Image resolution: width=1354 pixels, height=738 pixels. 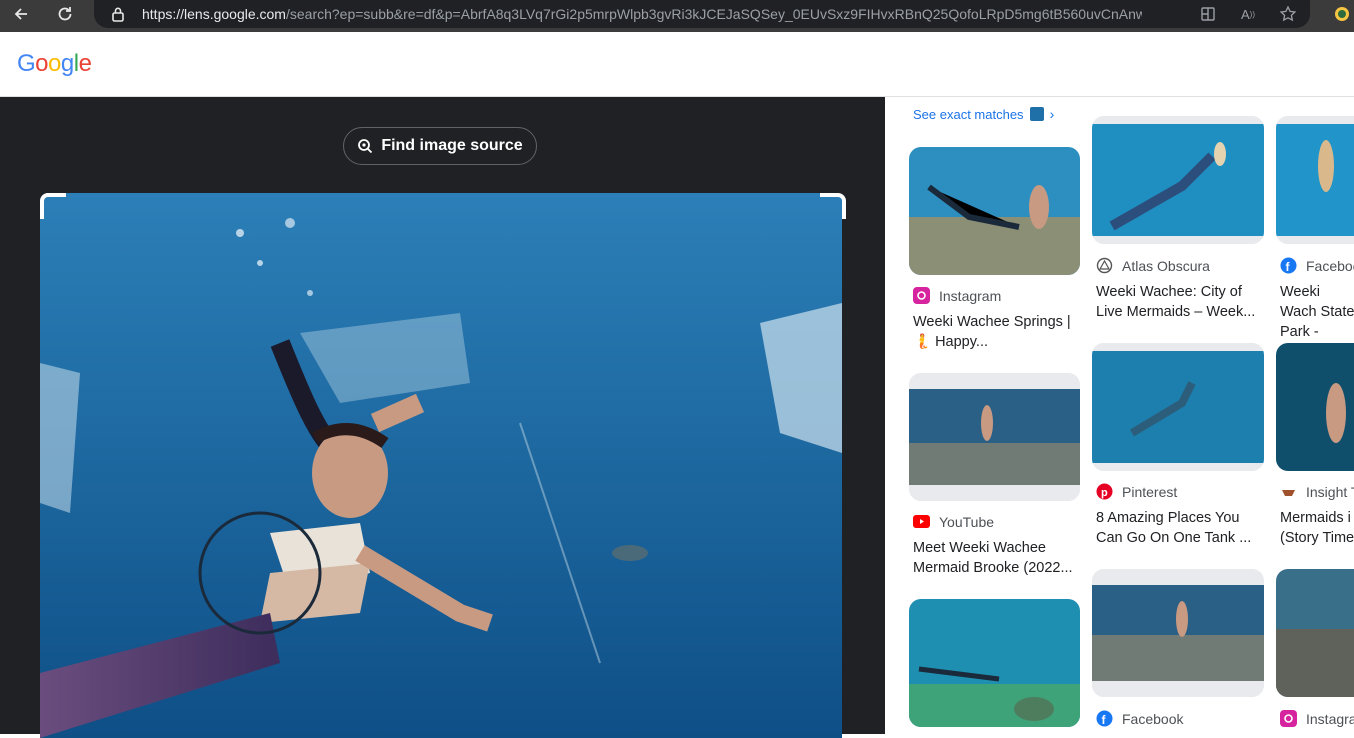 What do you see at coordinates (1166, 265) in the screenshot?
I see `source-name: Atlas Obscura` at bounding box center [1166, 265].